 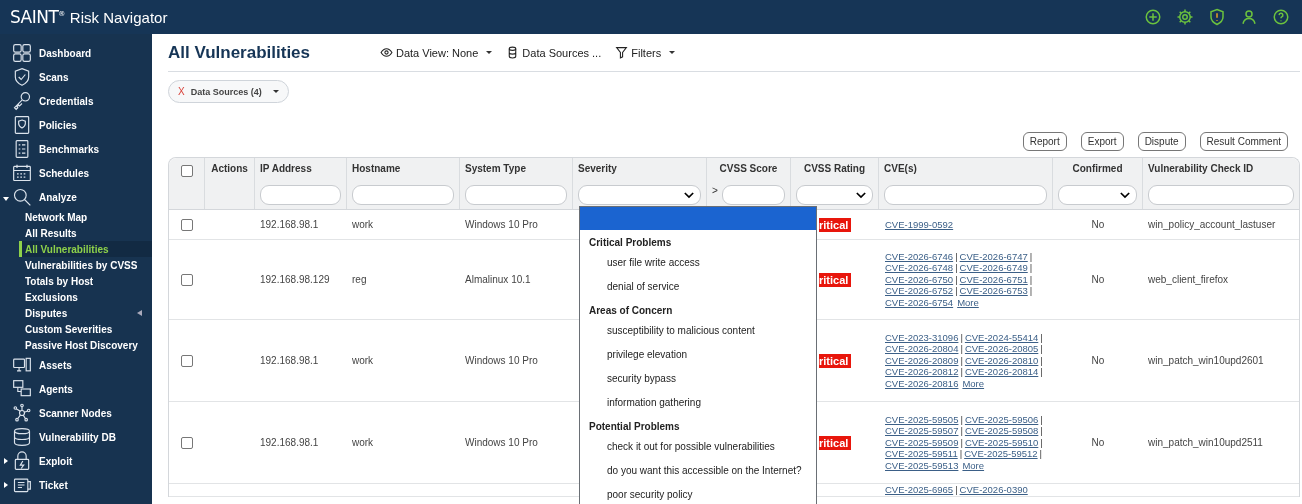 I want to click on cve-link: CVE-2026-0390, so click(x=993, y=490).